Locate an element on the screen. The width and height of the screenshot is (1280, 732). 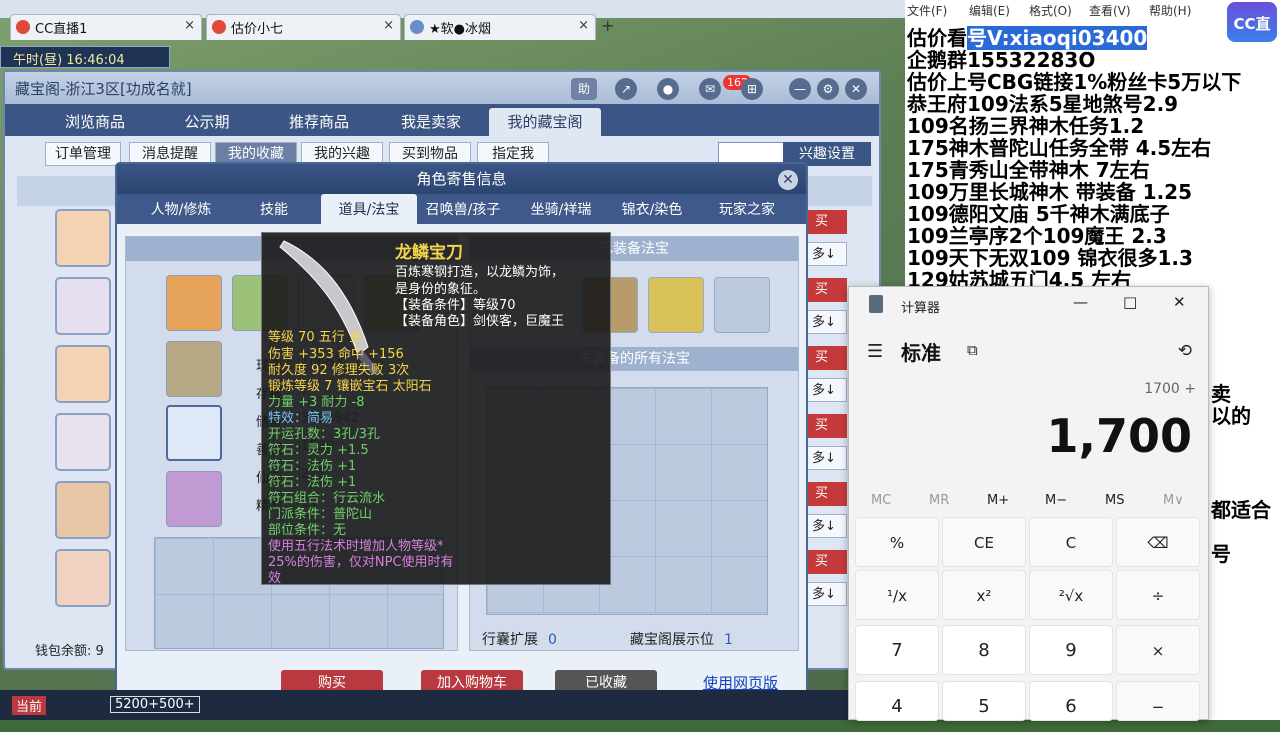
memory-clear-button: MC is located at coordinates (881, 500).